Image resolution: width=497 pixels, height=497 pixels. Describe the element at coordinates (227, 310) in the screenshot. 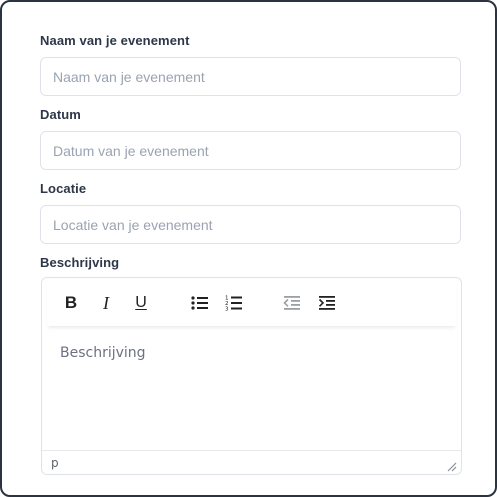

I see `svg-text: 3` at that location.